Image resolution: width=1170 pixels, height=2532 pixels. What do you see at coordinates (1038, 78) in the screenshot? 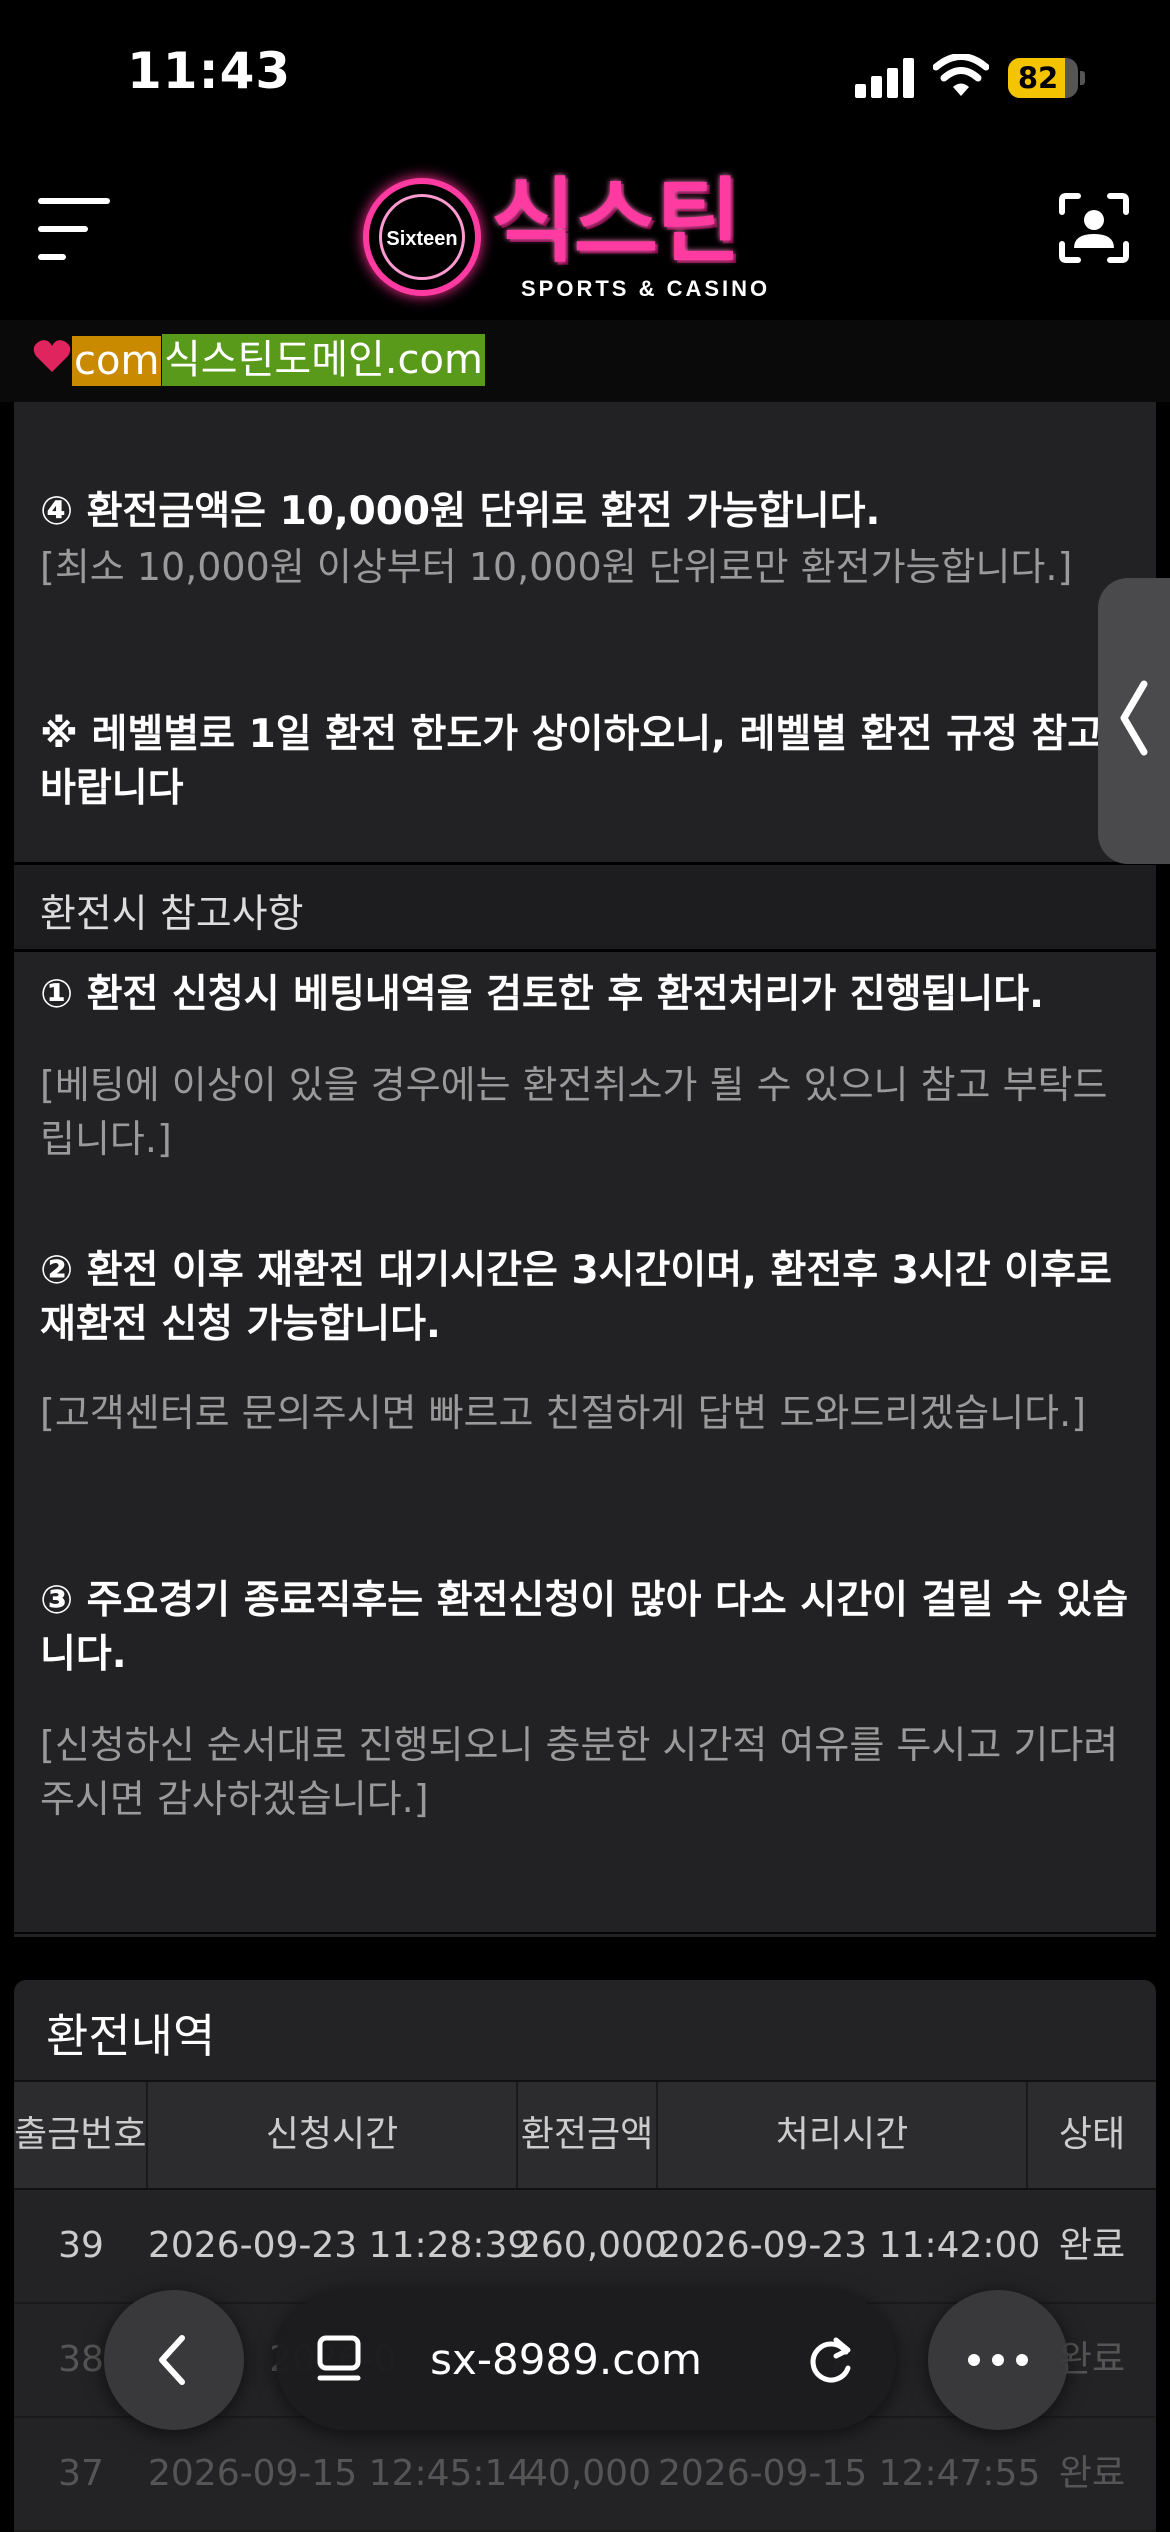
I see `battery-level: 82` at bounding box center [1038, 78].